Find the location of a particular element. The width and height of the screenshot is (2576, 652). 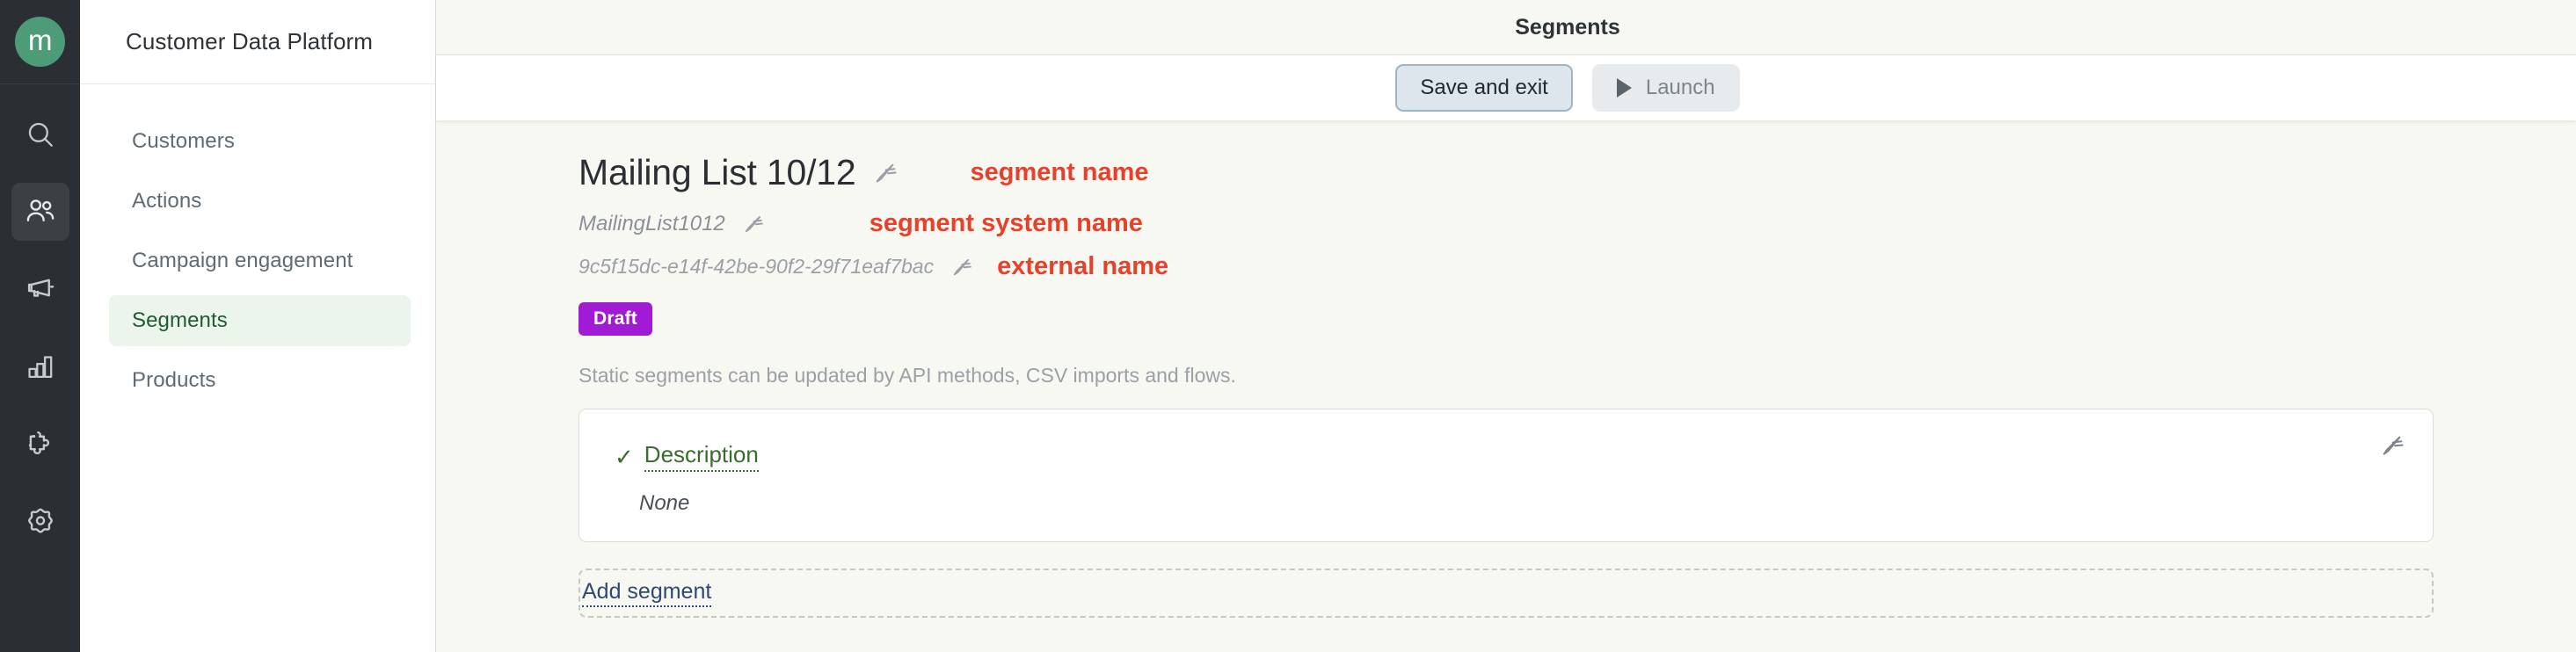

rail-item-search is located at coordinates (40, 134).